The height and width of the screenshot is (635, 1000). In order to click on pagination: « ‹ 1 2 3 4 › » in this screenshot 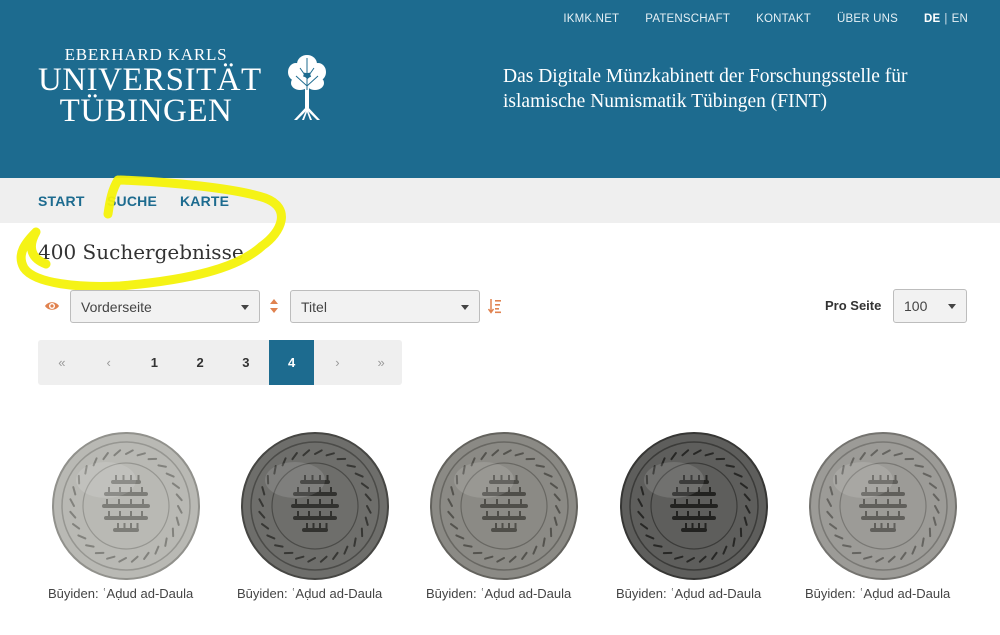, I will do `click(220, 362)`.